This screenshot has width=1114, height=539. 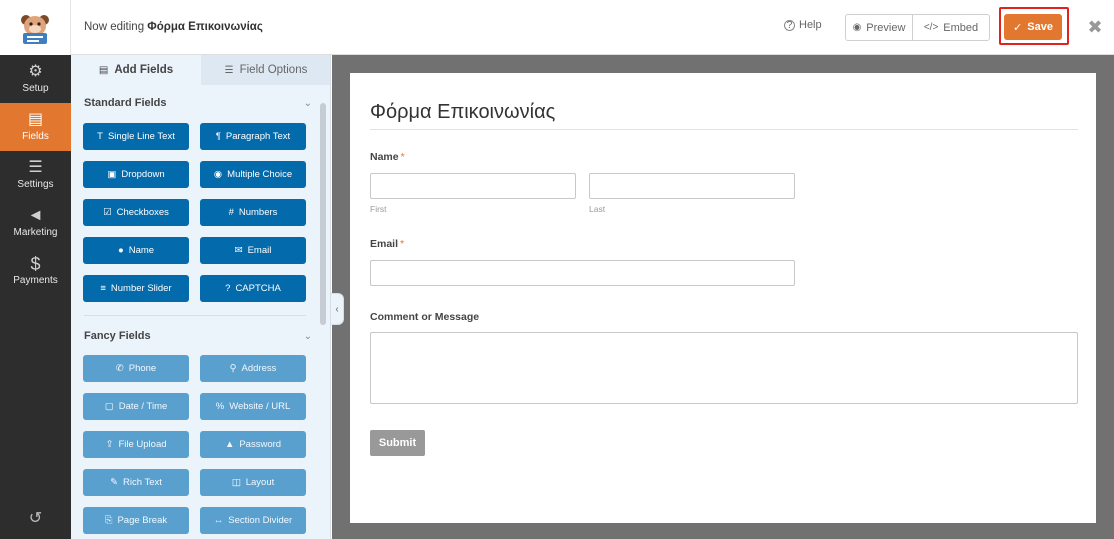 I want to click on pagebreak-icon: ⎘, so click(x=108, y=520).